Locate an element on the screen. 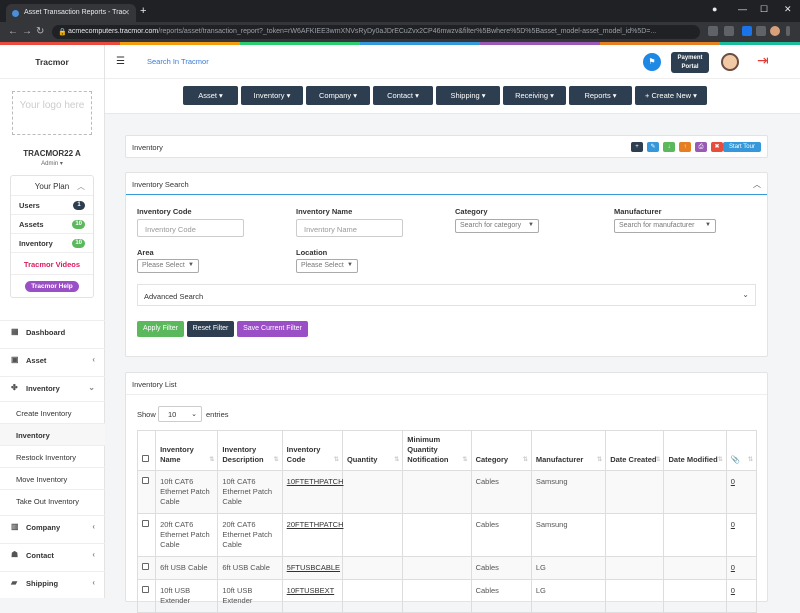 Image resolution: width=800 pixels, height=613 pixels. payment-portal-button: Payment Portal is located at coordinates (690, 62).